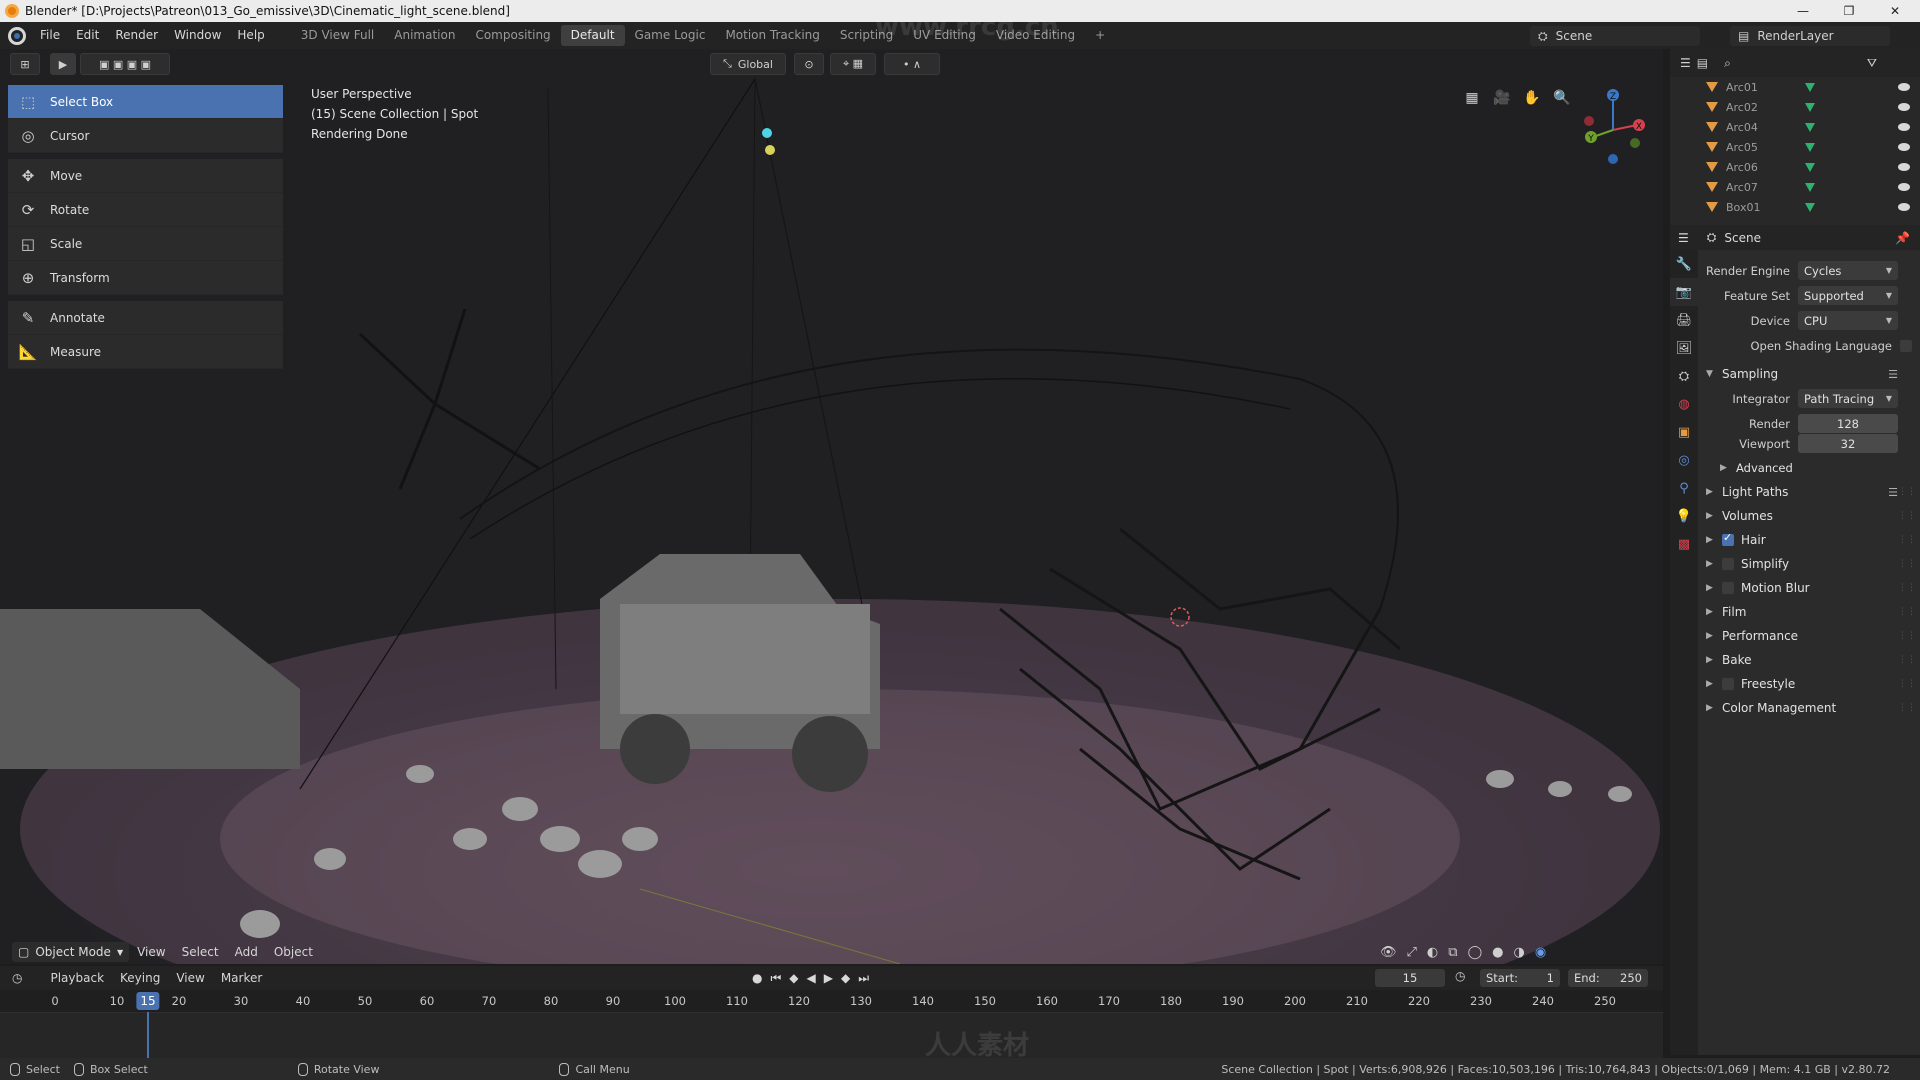 Image resolution: width=1920 pixels, height=1080 pixels. What do you see at coordinates (424, 35) in the screenshot?
I see `tab-animation: Animation` at bounding box center [424, 35].